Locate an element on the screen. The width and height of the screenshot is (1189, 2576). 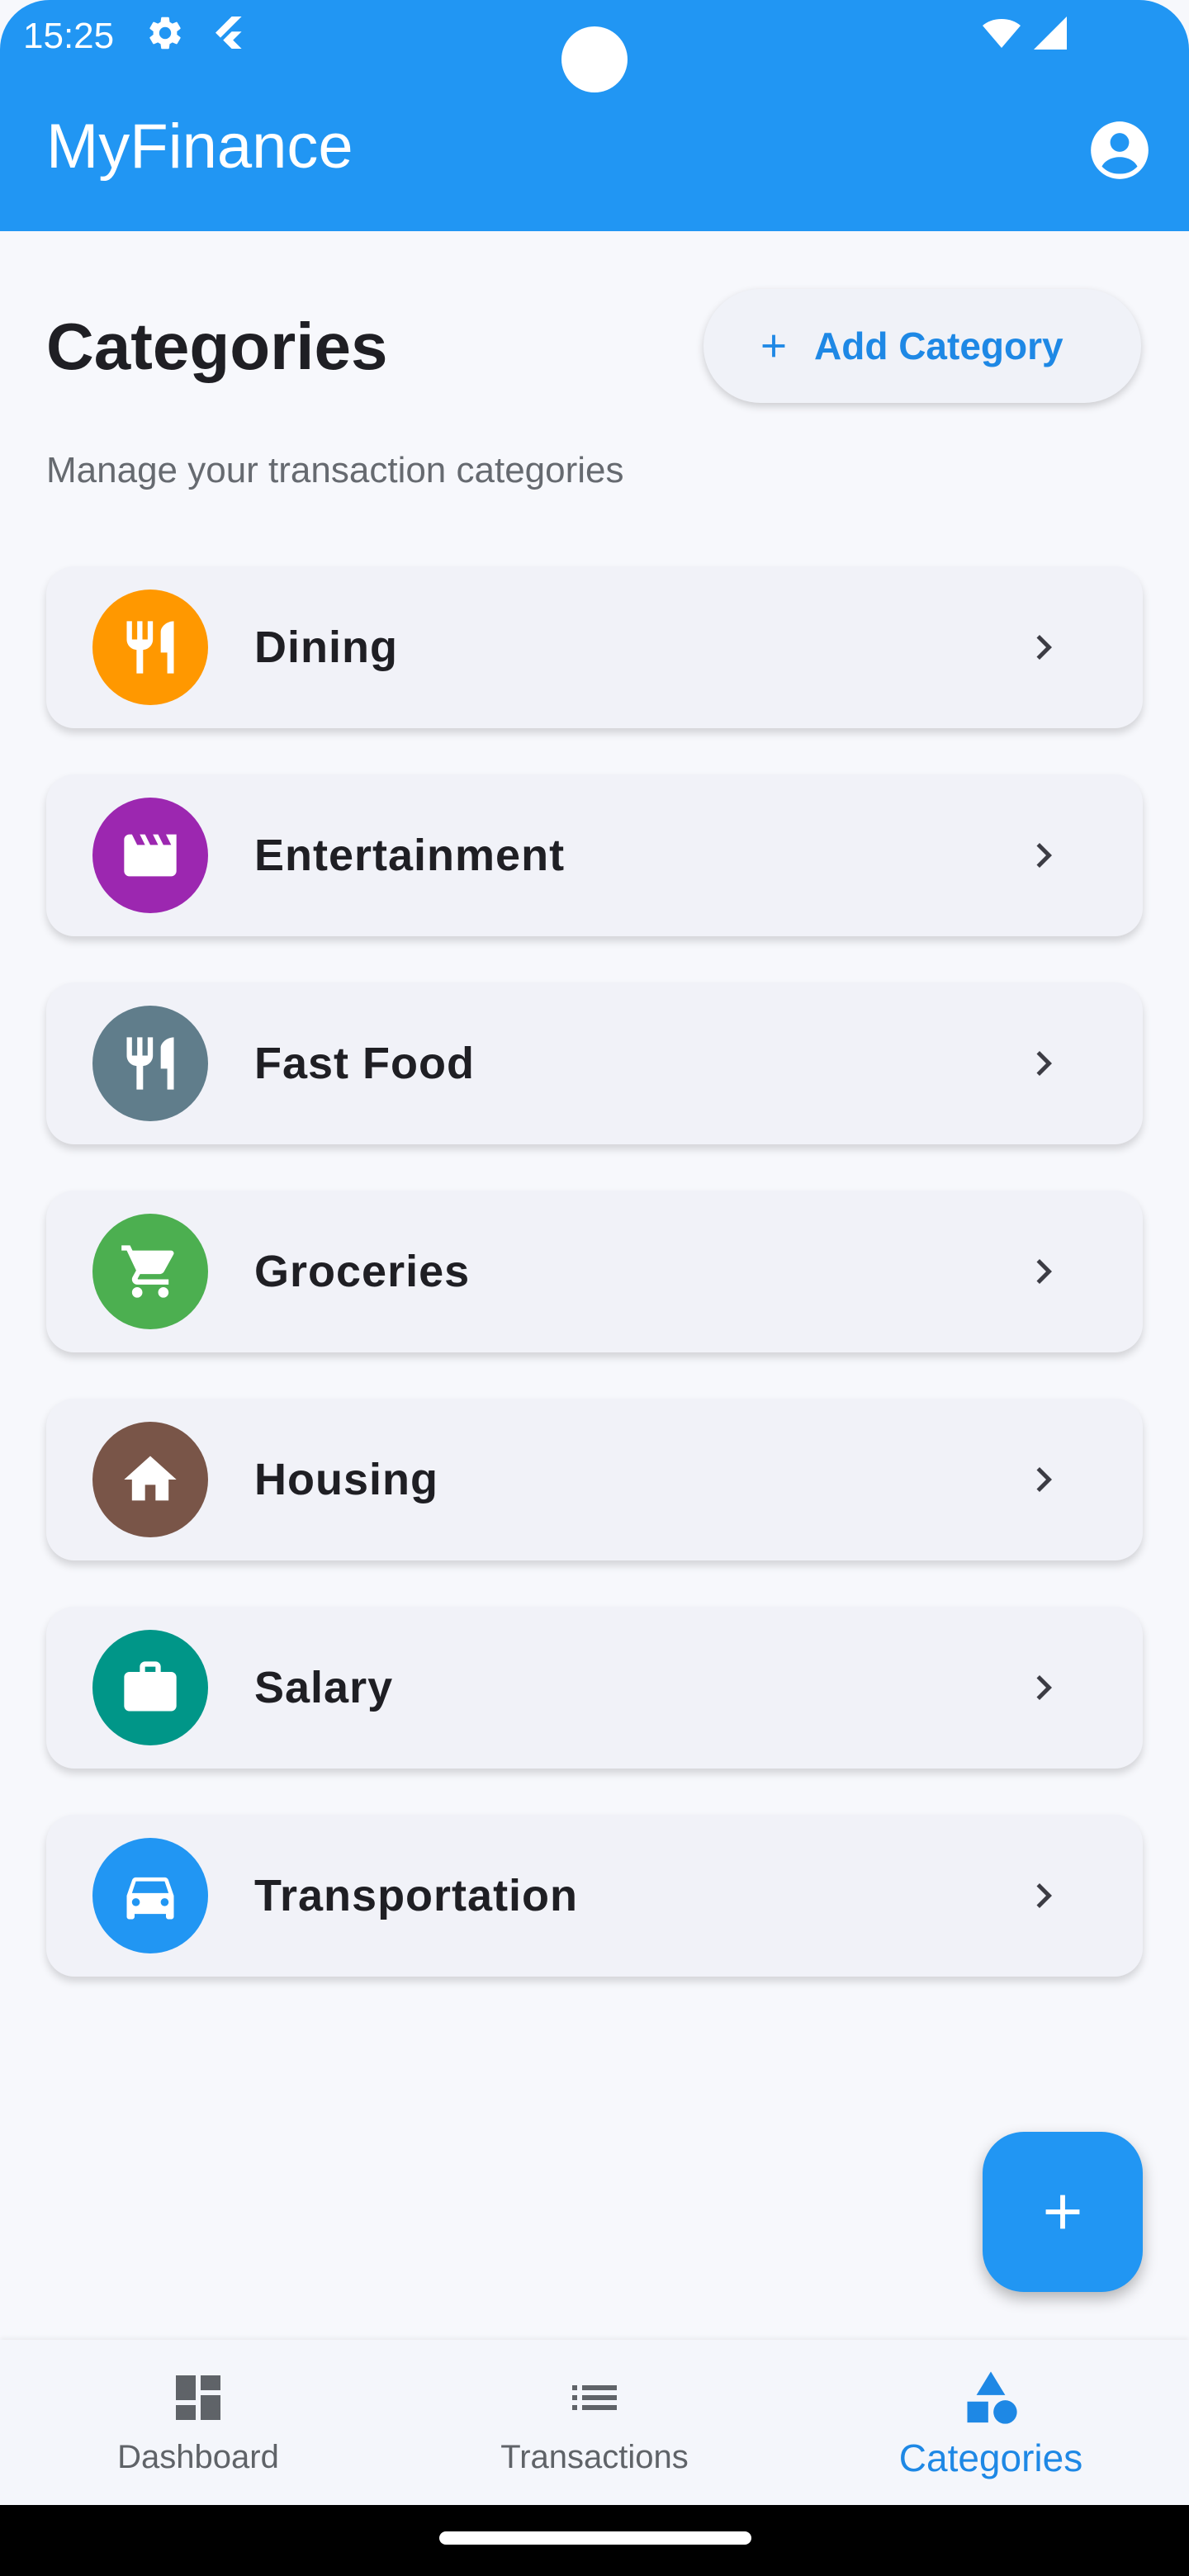
category-item-dining: Dining is located at coordinates (594, 647).